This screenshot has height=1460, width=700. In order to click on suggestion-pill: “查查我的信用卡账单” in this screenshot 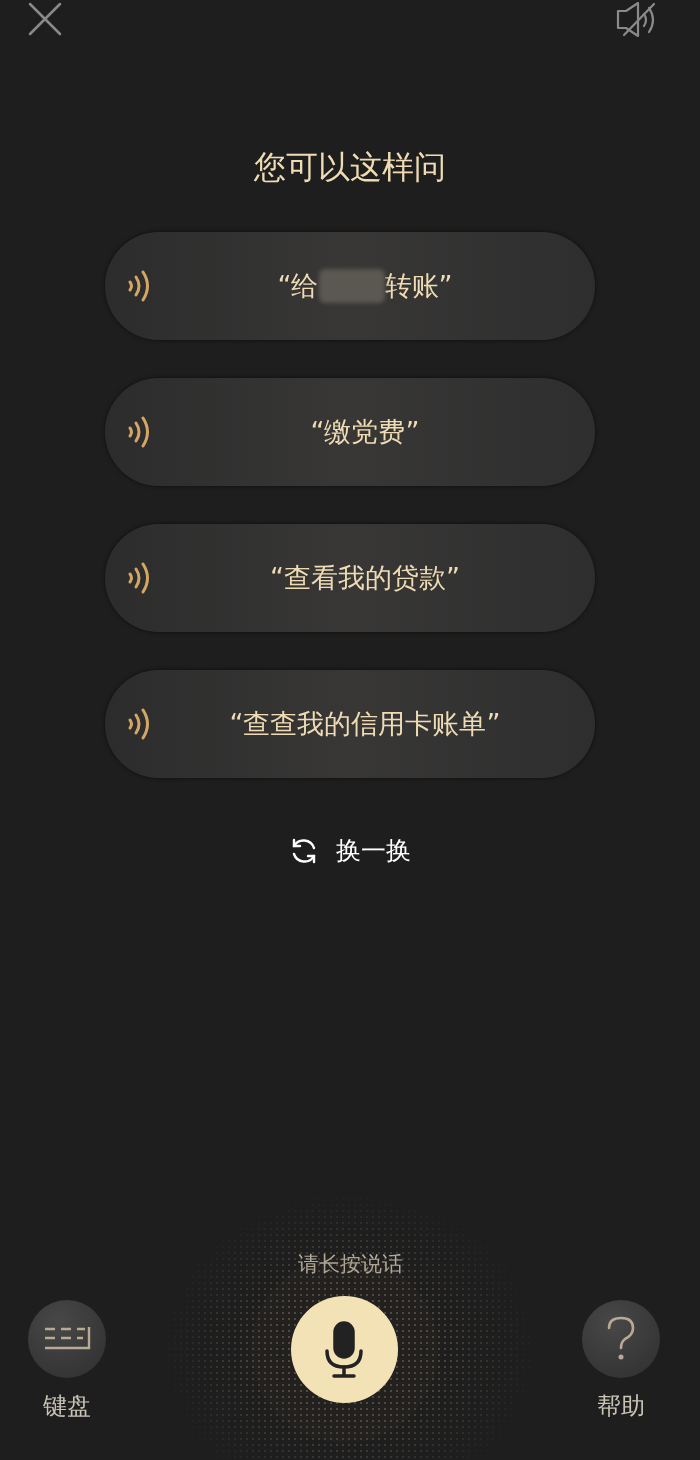, I will do `click(350, 724)`.